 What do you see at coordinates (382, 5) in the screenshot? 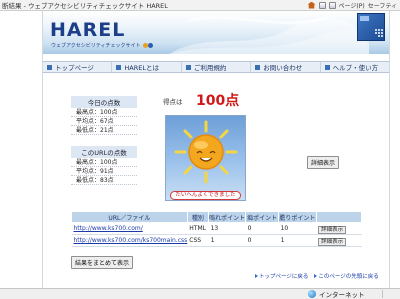
I see `safety-menu: セーフティ` at bounding box center [382, 5].